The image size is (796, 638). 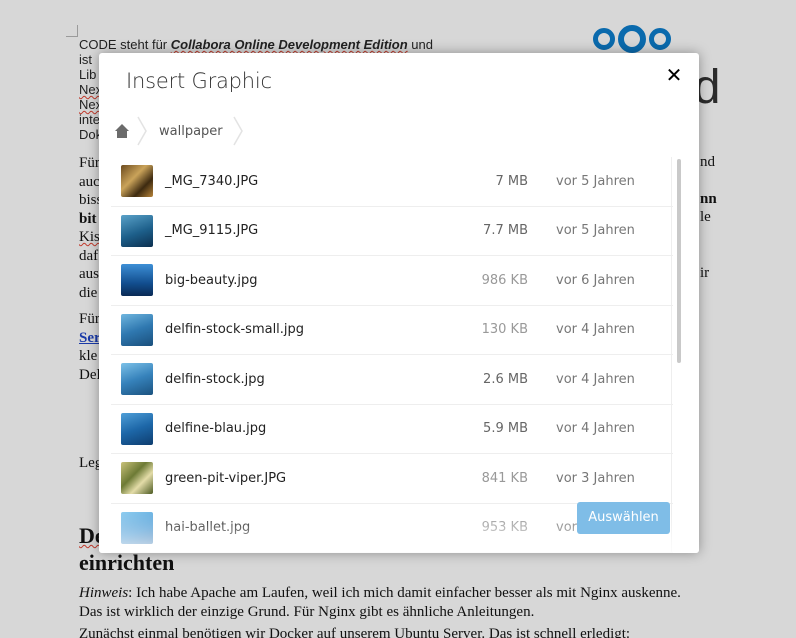 I want to click on doc-left-column-2: Für Ser kle Del, so click(x=90, y=347).